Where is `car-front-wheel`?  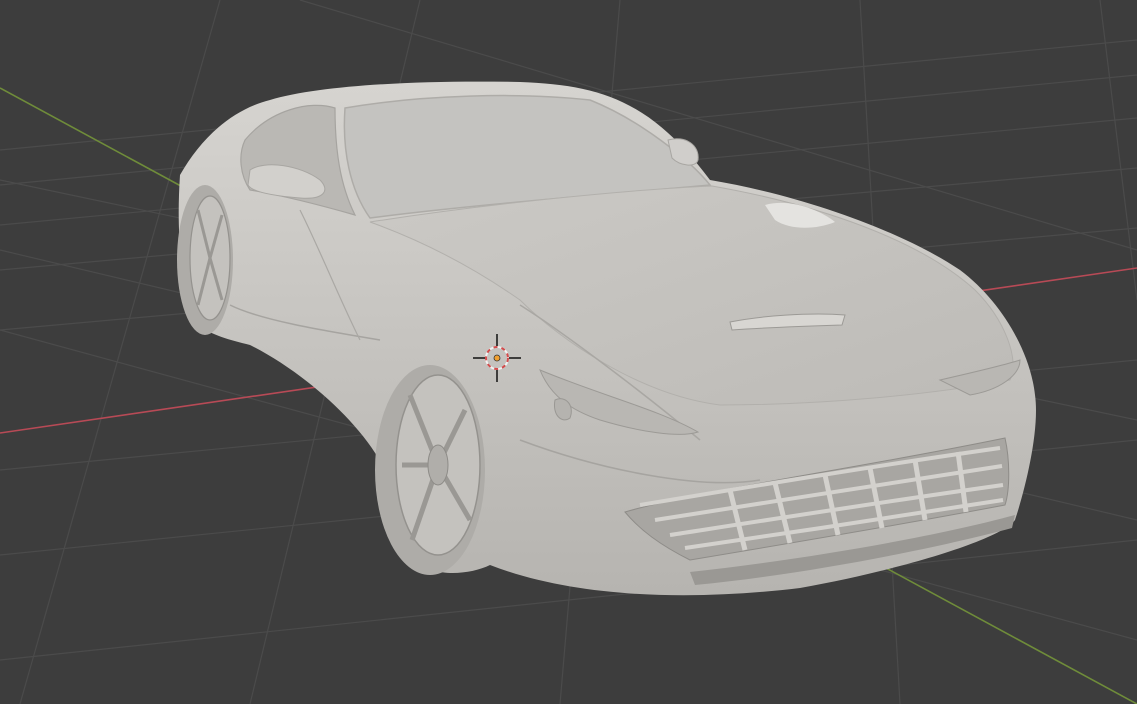 car-front-wheel is located at coordinates (430, 470).